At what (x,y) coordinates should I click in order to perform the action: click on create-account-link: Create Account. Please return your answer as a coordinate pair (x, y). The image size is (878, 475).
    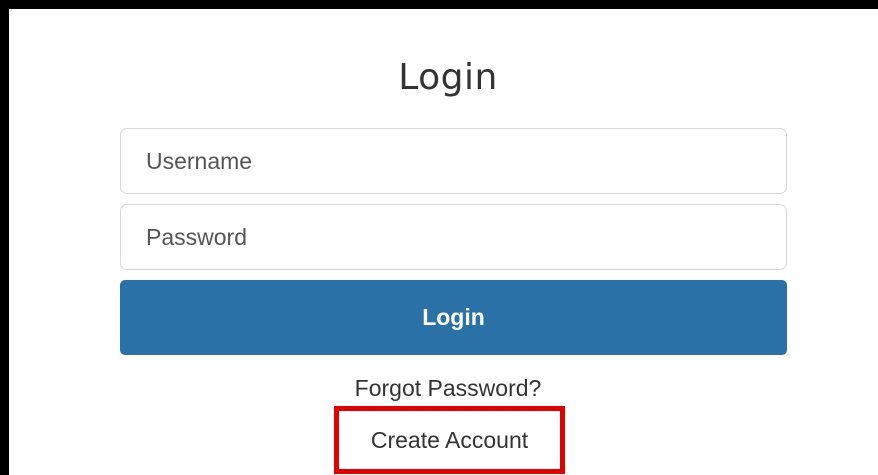
    Looking at the image, I should click on (449, 440).